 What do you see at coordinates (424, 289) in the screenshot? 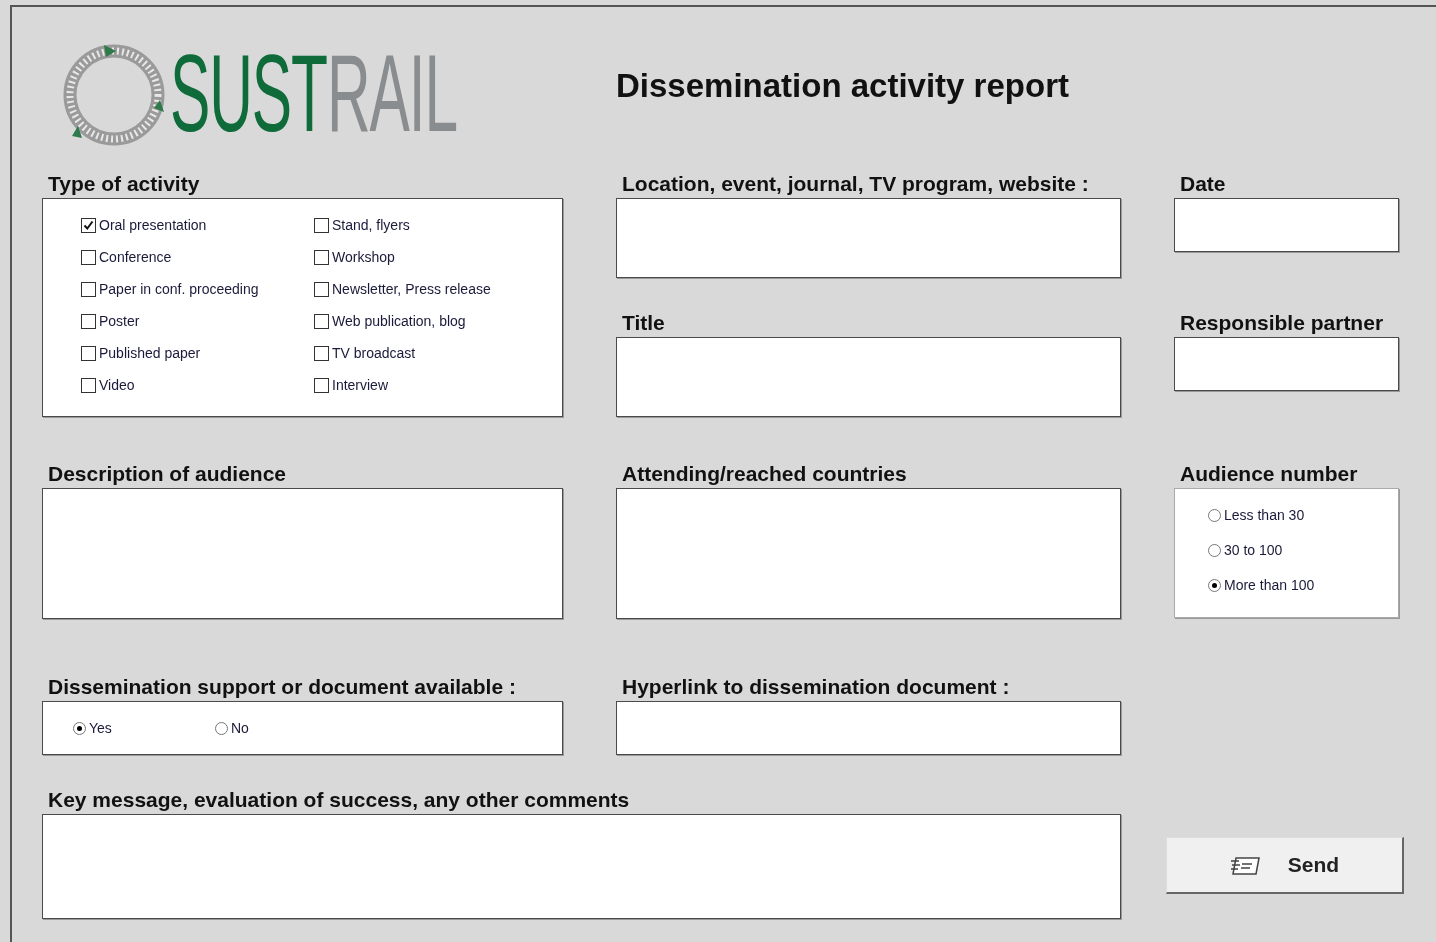
I see `activity-checkbox: Newsletter, Press release` at bounding box center [424, 289].